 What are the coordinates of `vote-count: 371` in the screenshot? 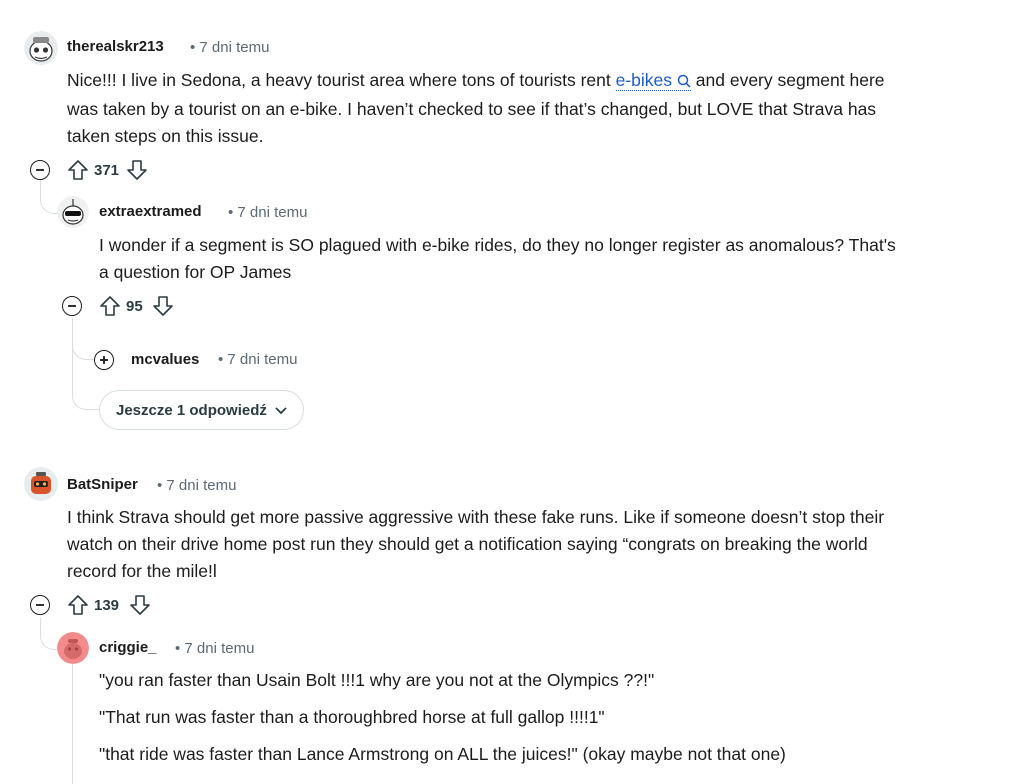 It's located at (107, 170).